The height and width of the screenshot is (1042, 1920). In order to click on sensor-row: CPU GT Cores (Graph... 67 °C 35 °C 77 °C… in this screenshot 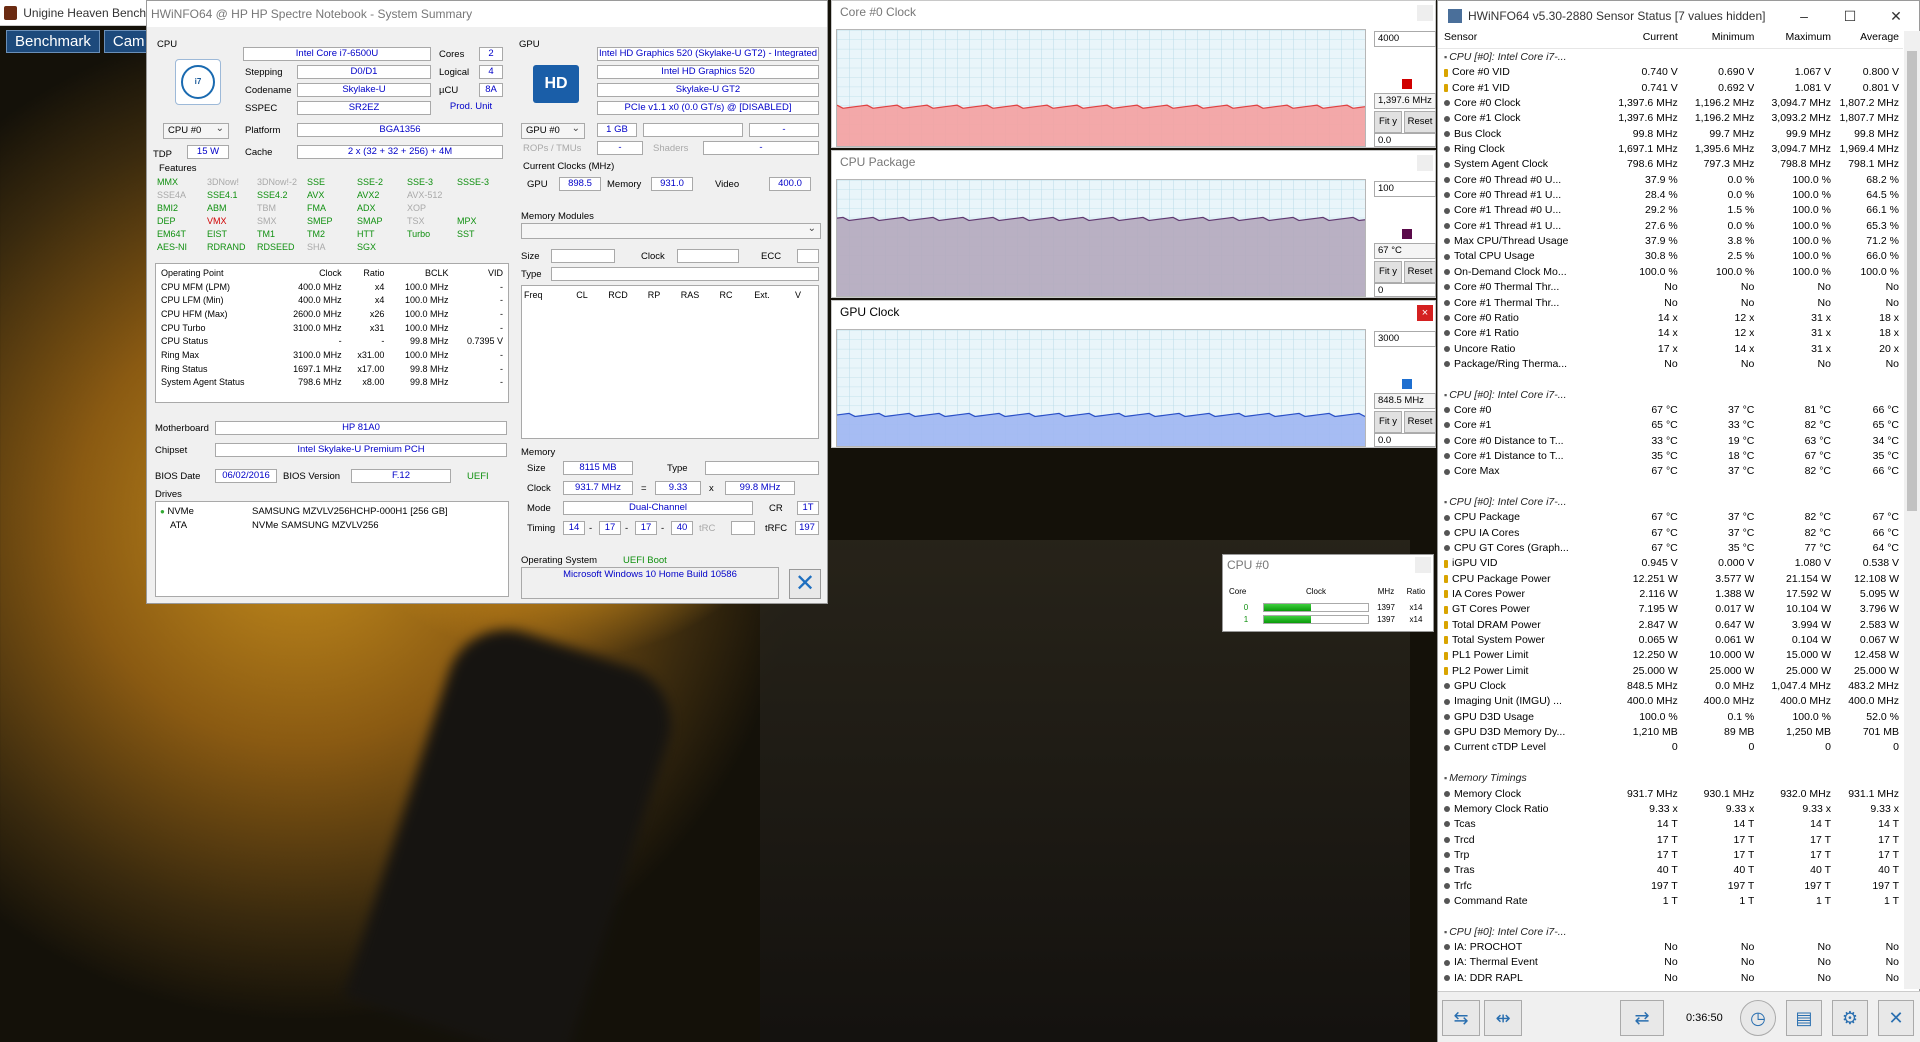, I will do `click(1670, 548)`.